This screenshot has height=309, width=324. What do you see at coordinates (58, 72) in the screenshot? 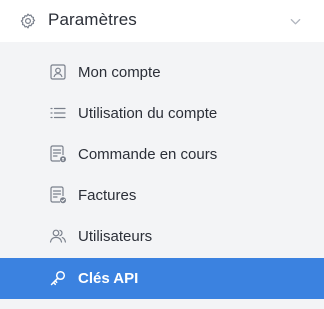
I see `account-card-icon` at bounding box center [58, 72].